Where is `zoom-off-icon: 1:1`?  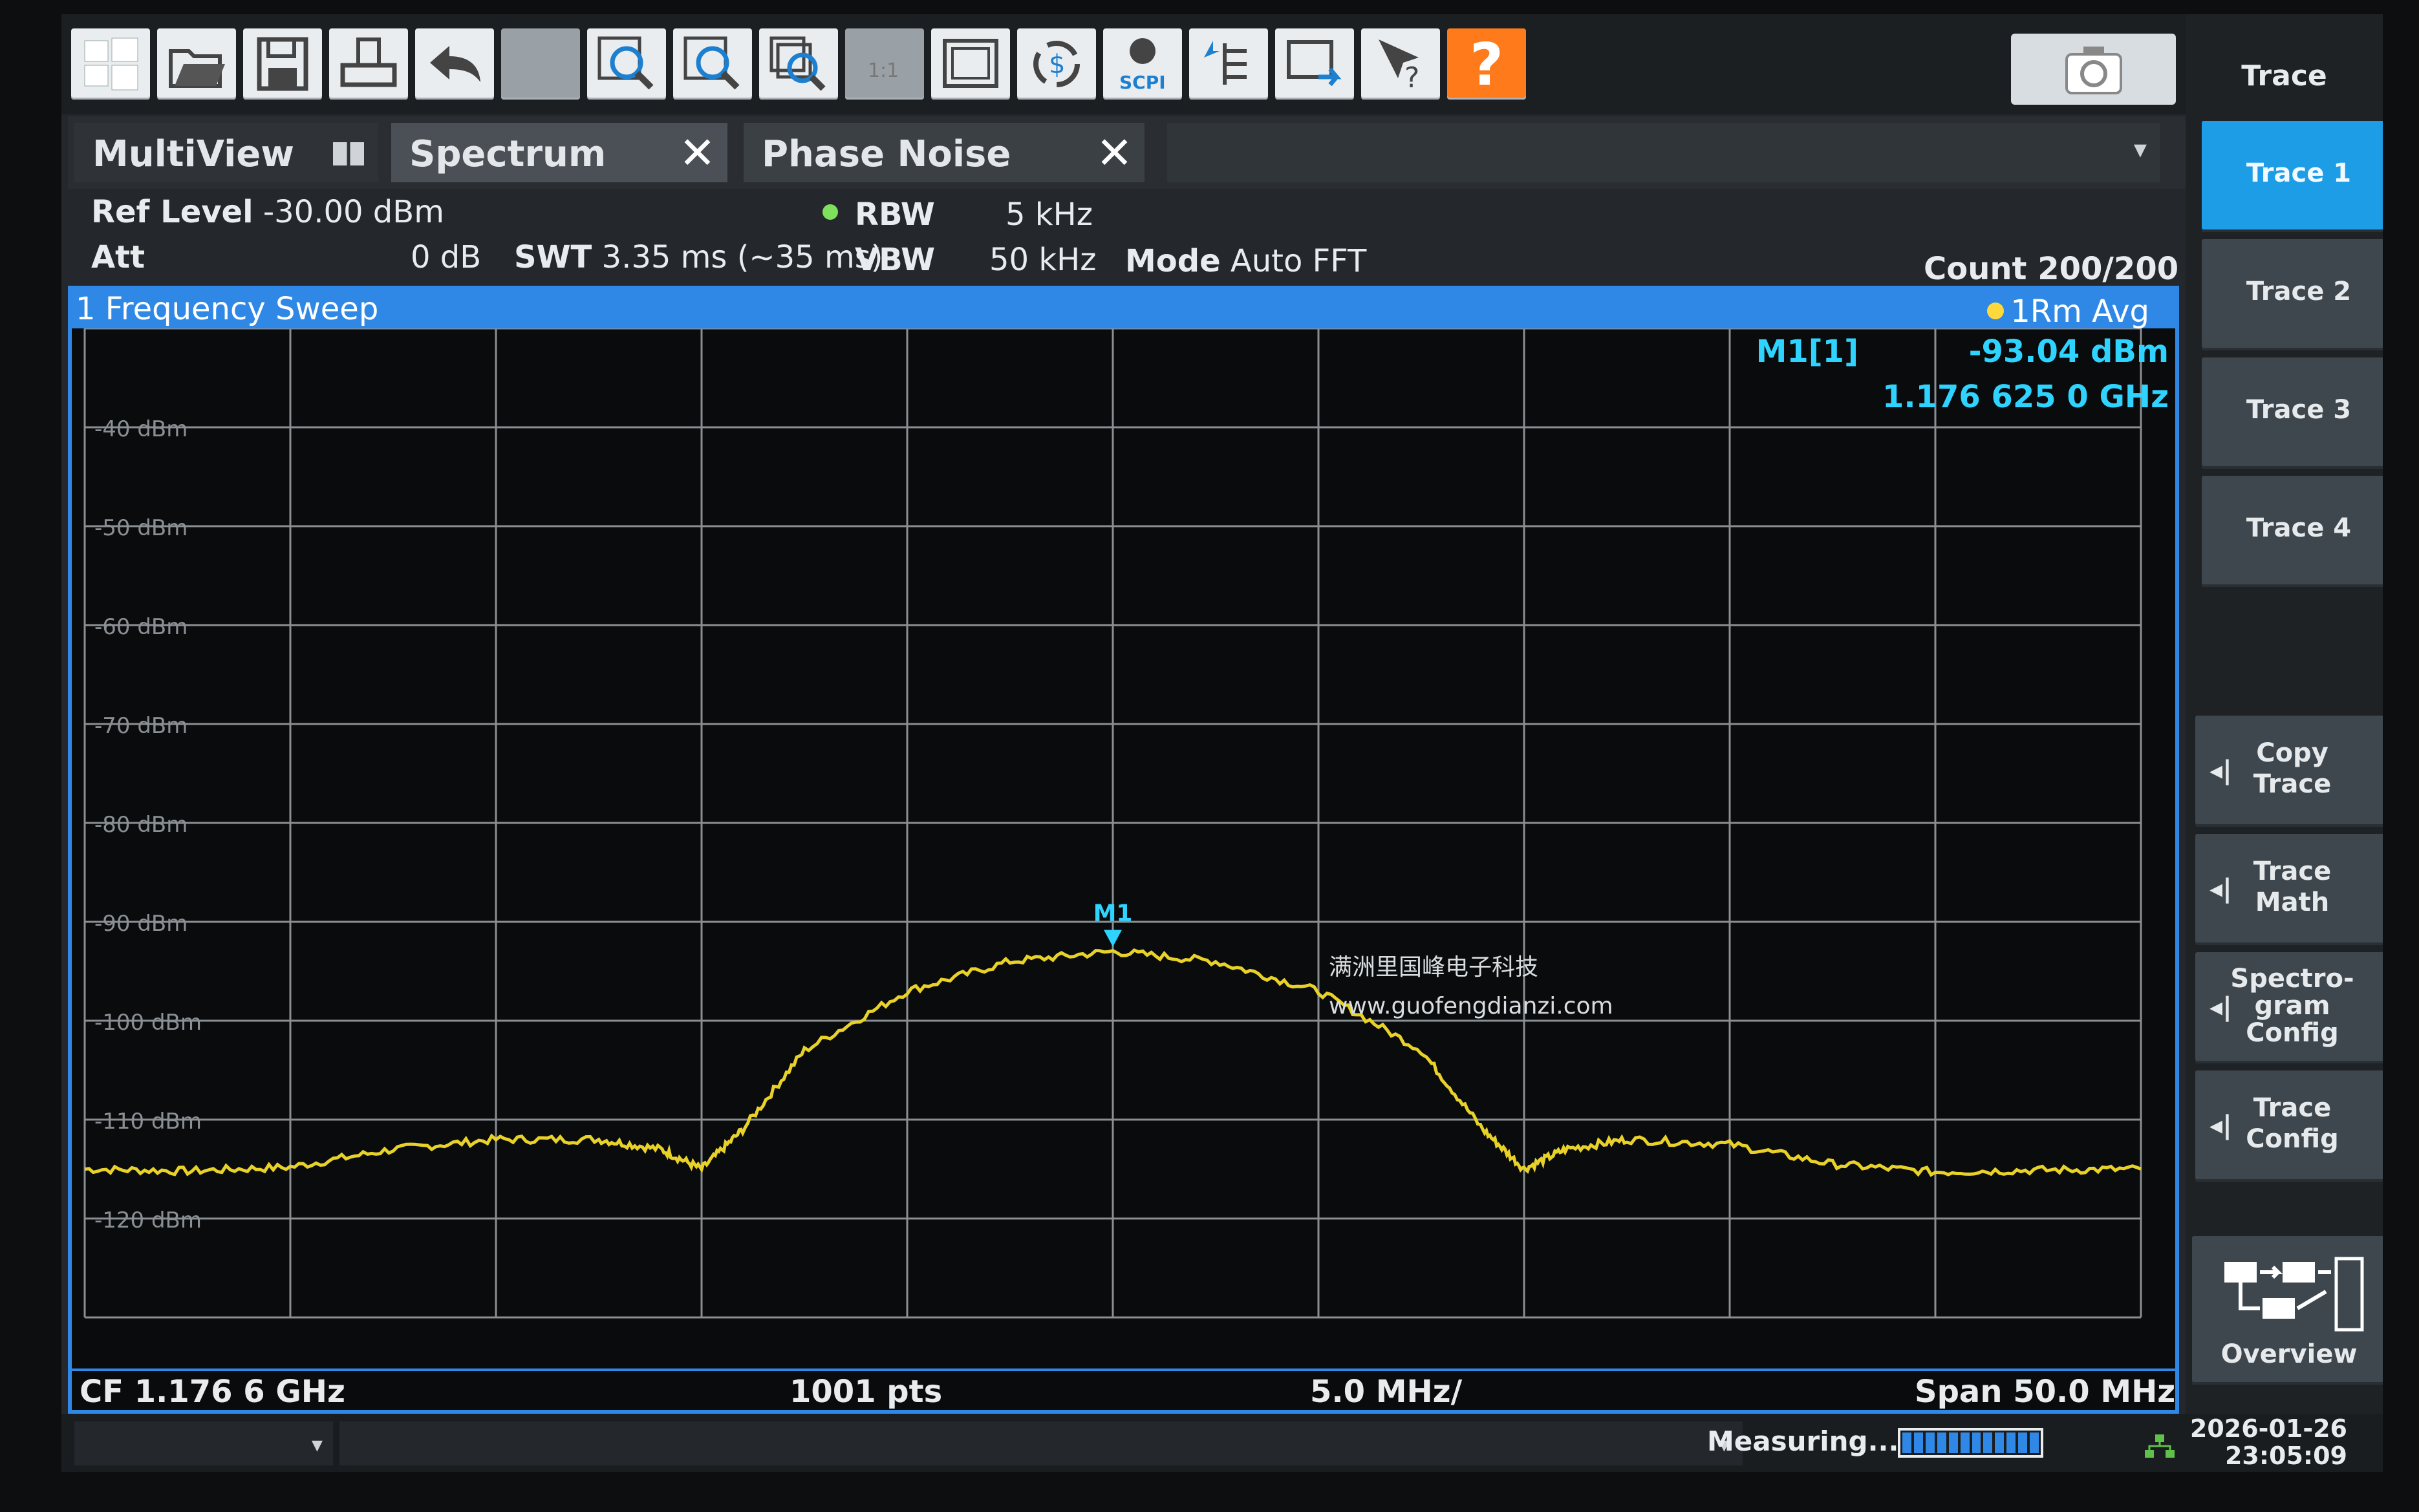 zoom-off-icon: 1:1 is located at coordinates (884, 64).